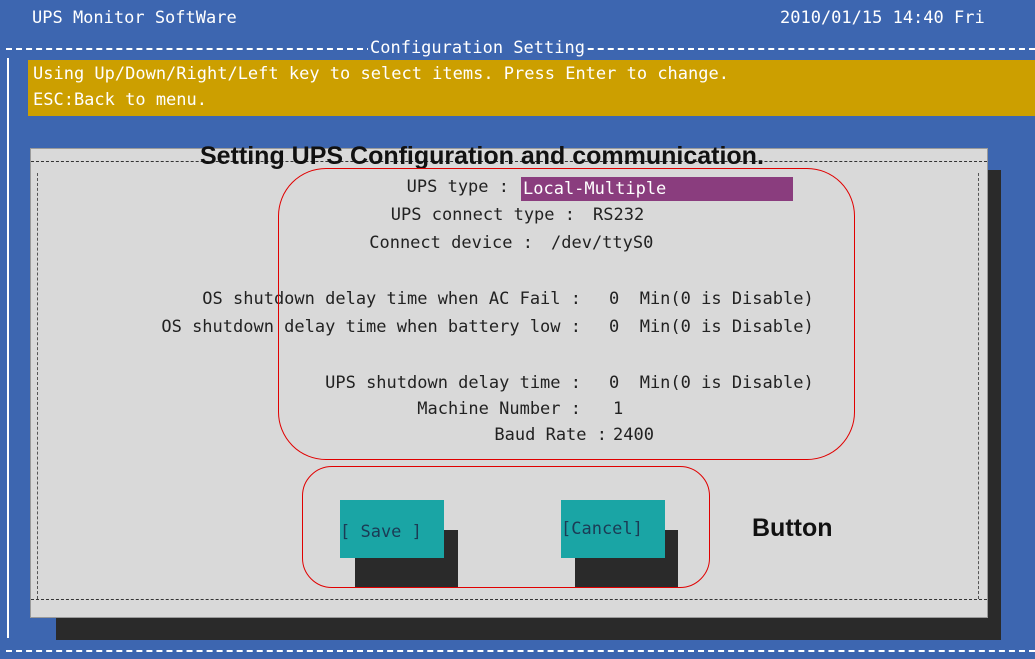  Describe the element at coordinates (882, 18) in the screenshot. I see `datetime-display: 2010/01/15 14:40 Fri` at that location.